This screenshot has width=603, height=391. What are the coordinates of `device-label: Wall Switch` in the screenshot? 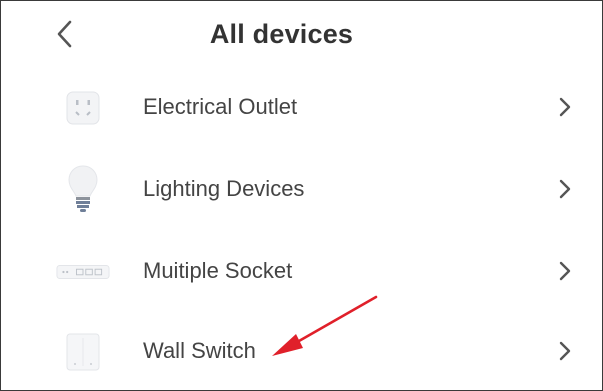 It's located at (199, 350).